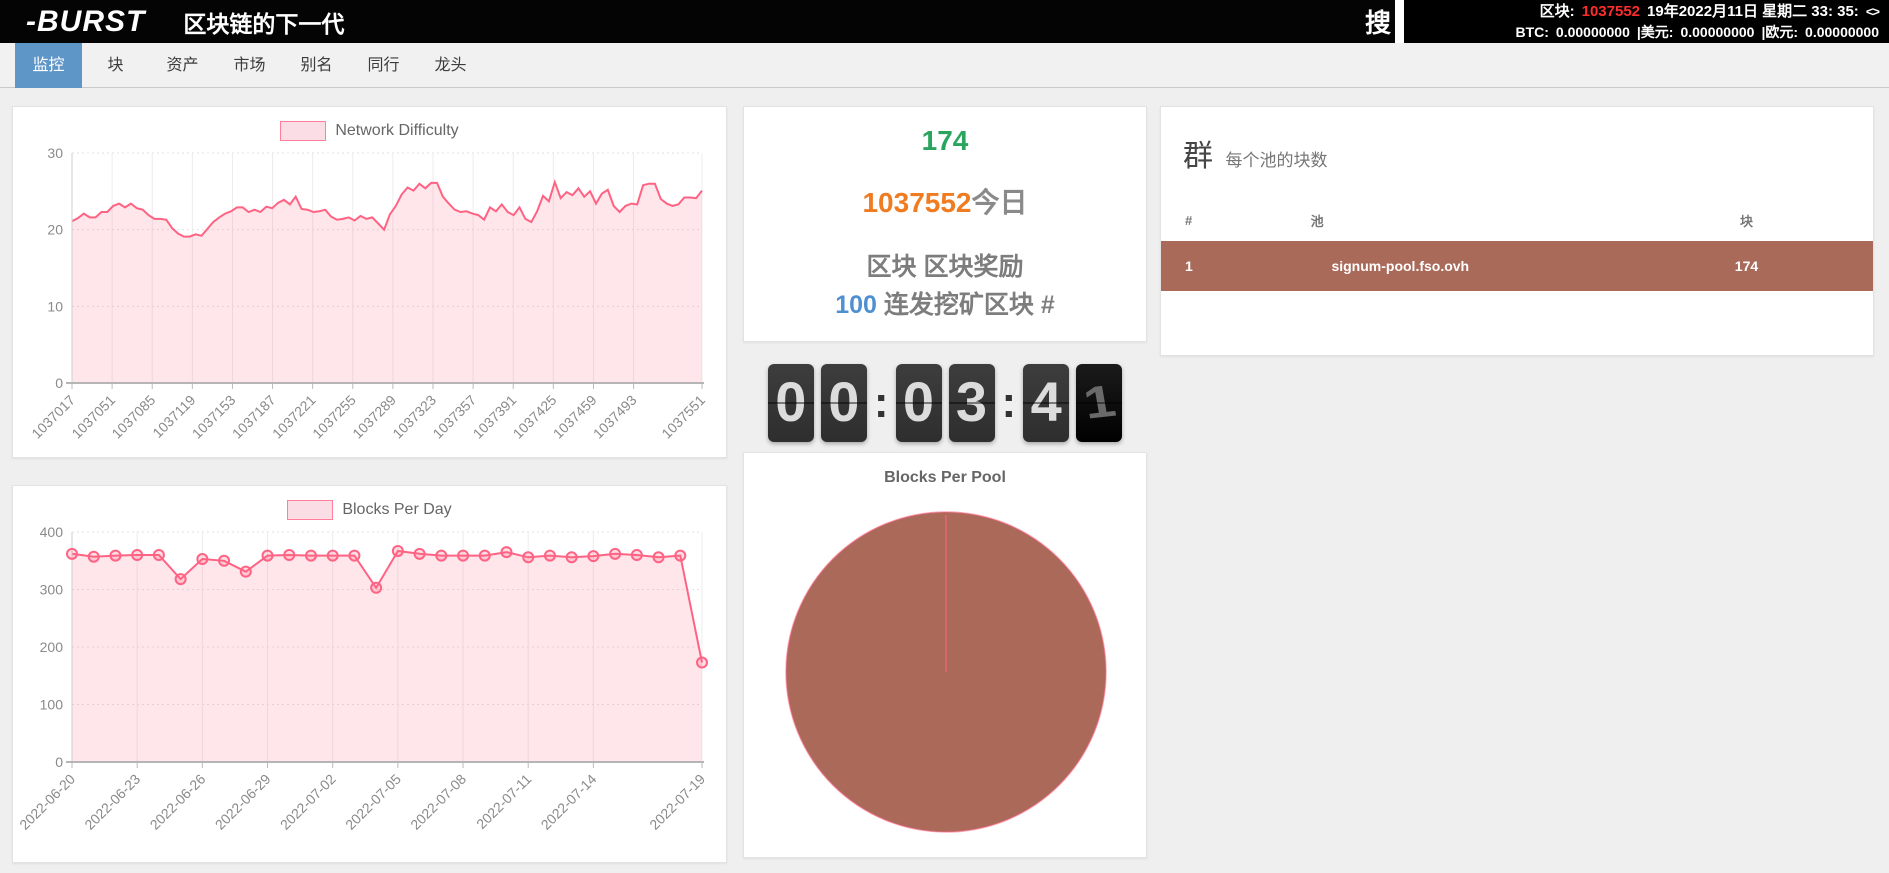 The image size is (1889, 873). I want to click on svg-text: 1037551, so click(683, 417).